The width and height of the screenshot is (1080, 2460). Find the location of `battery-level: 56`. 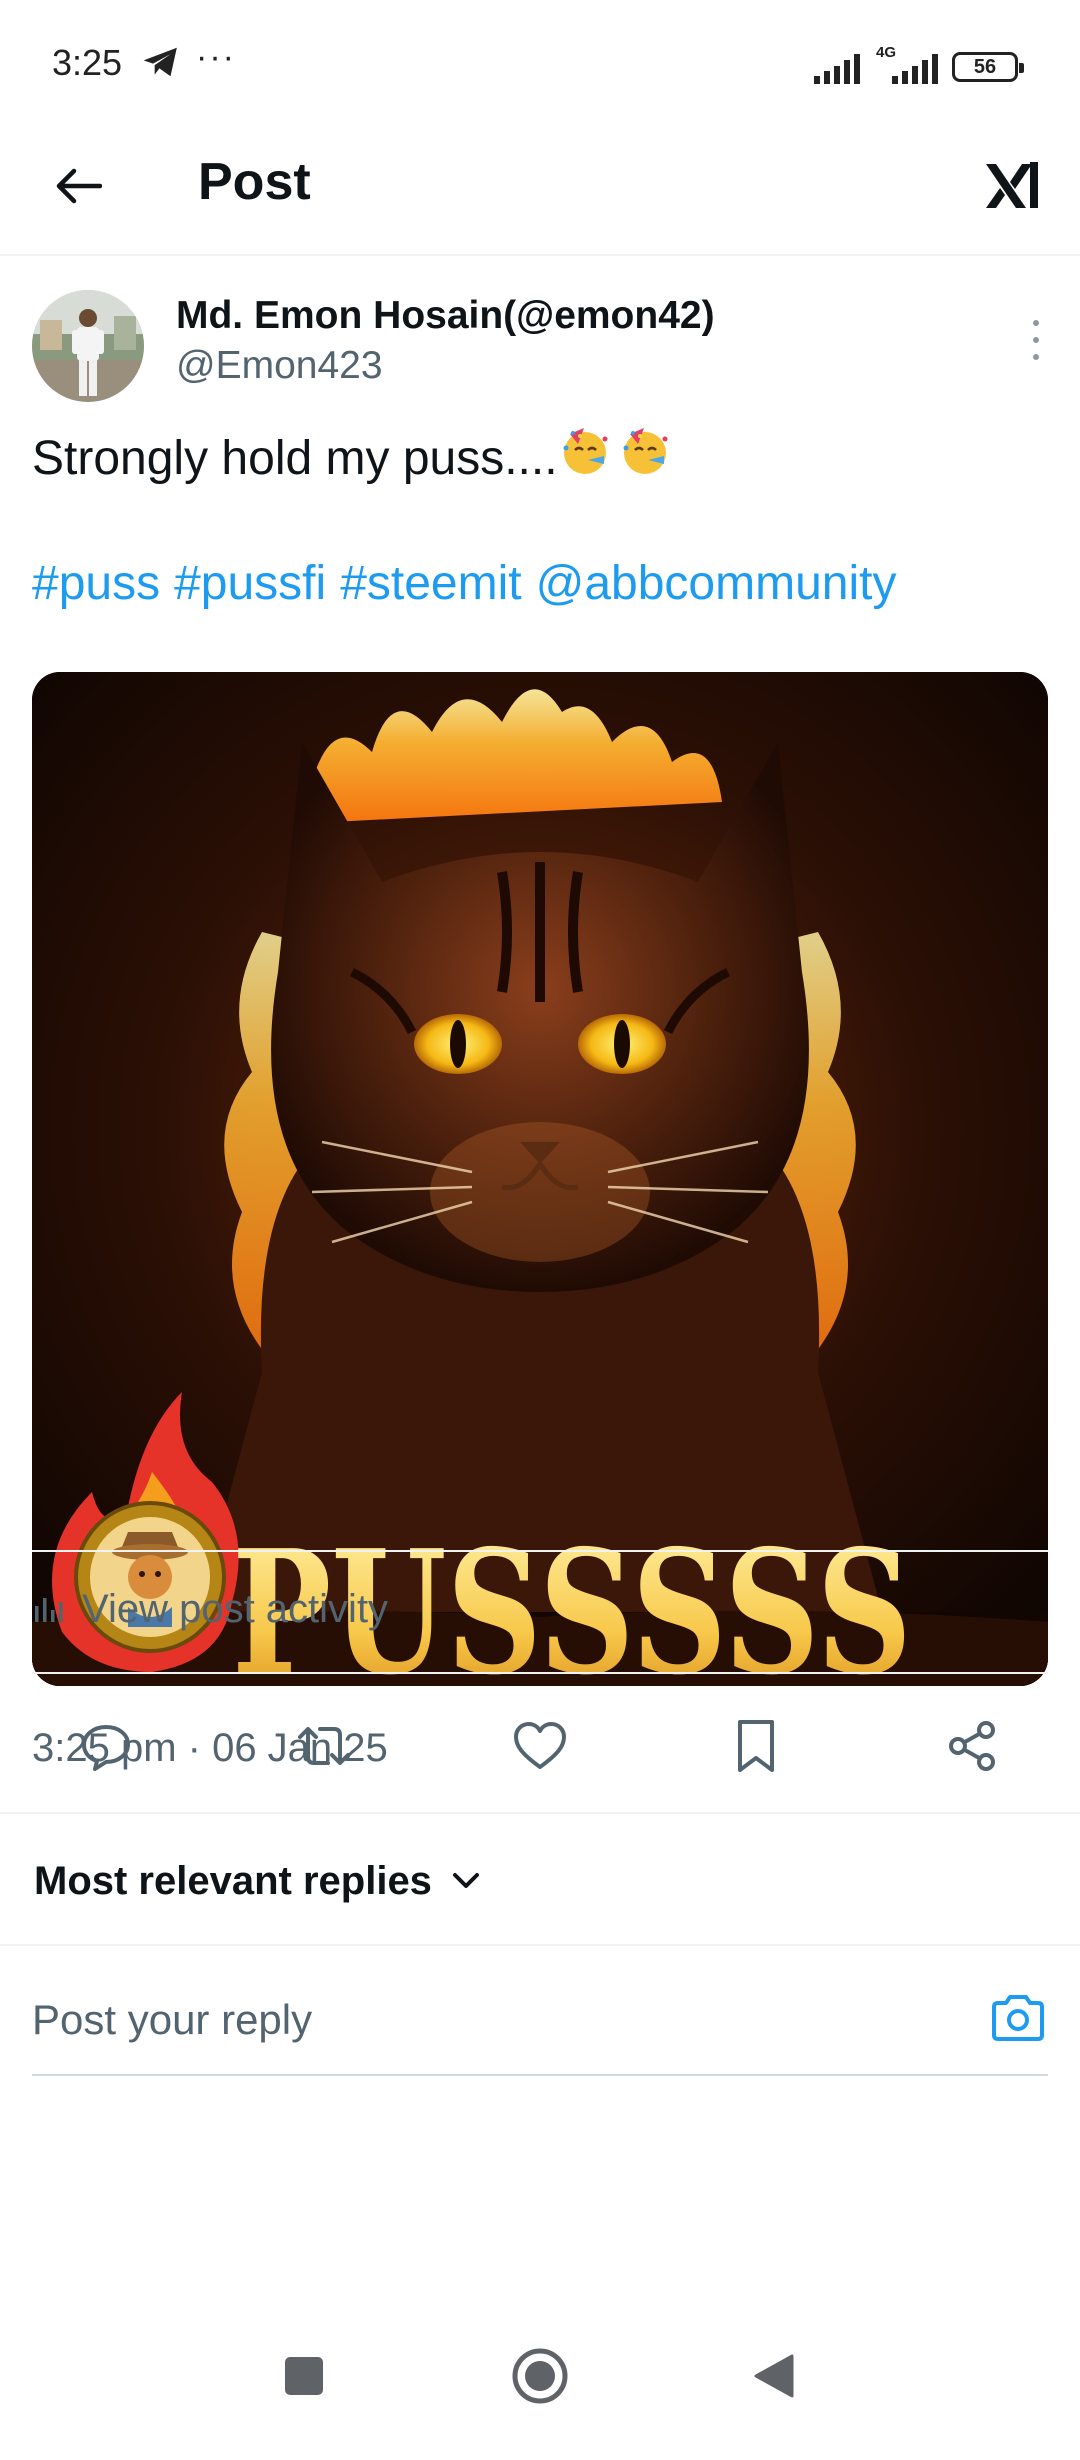

battery-level: 56 is located at coordinates (985, 66).